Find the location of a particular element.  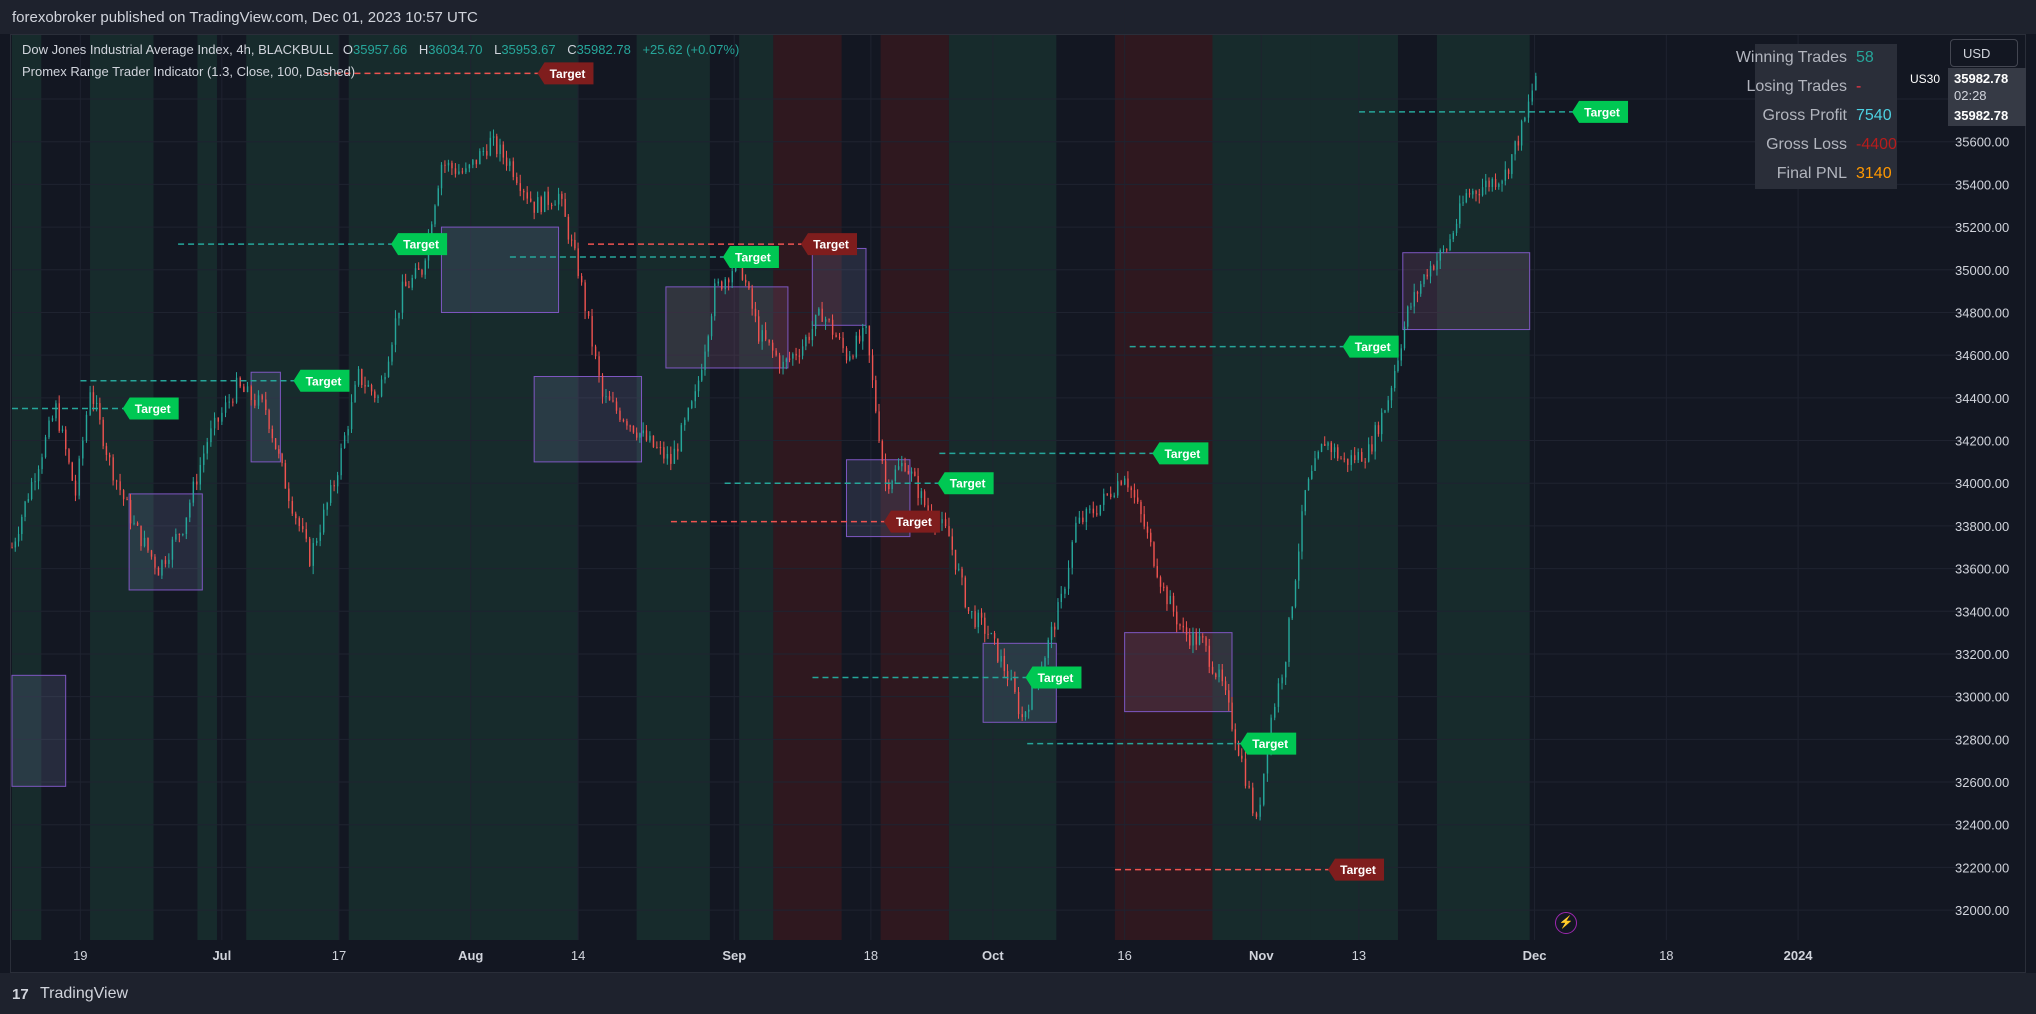

price-tick-label: 34200.00 is located at coordinates (1982, 441).